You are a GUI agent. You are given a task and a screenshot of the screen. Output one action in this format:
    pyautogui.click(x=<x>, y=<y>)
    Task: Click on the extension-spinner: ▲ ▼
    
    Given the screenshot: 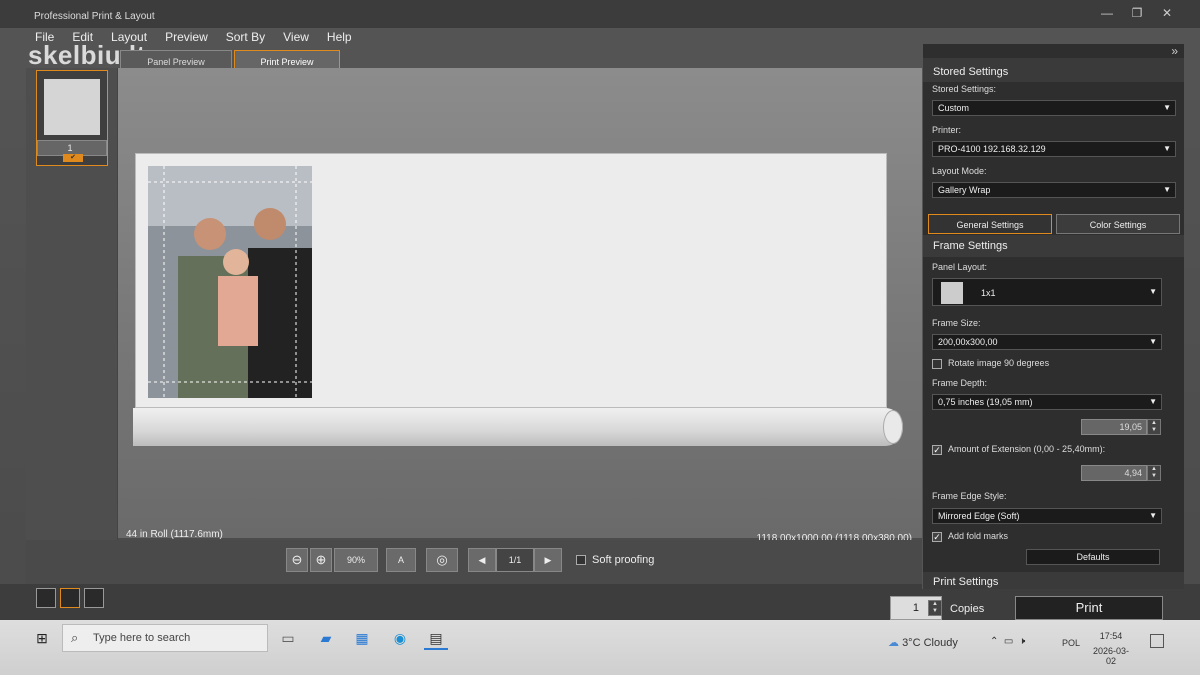 What is the action you would take?
    pyautogui.click(x=1154, y=473)
    